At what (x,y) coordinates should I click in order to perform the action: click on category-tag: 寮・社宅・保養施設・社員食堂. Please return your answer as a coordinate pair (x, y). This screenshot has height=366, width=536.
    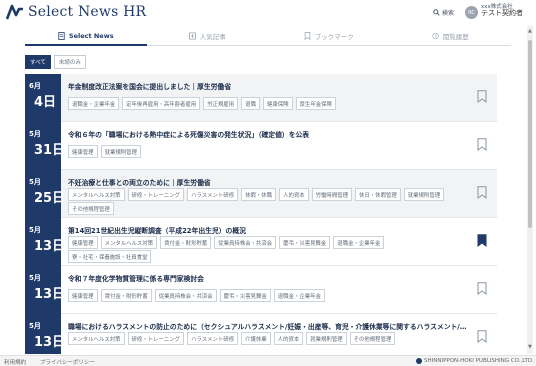
    Looking at the image, I should click on (110, 256).